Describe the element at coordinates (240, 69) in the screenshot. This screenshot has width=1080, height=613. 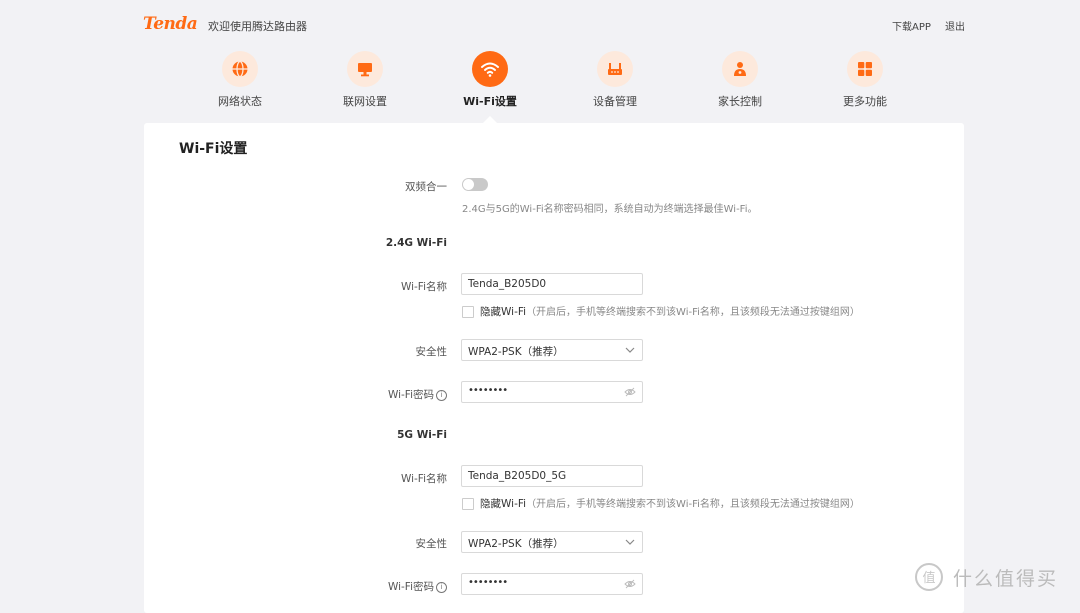
I see `globe-icon` at that location.